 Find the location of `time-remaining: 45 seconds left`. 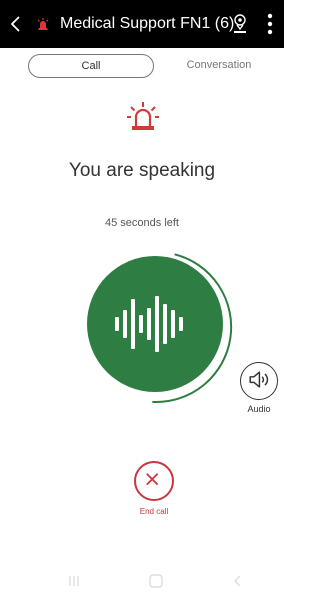

time-remaining: 45 seconds left is located at coordinates (142, 223).